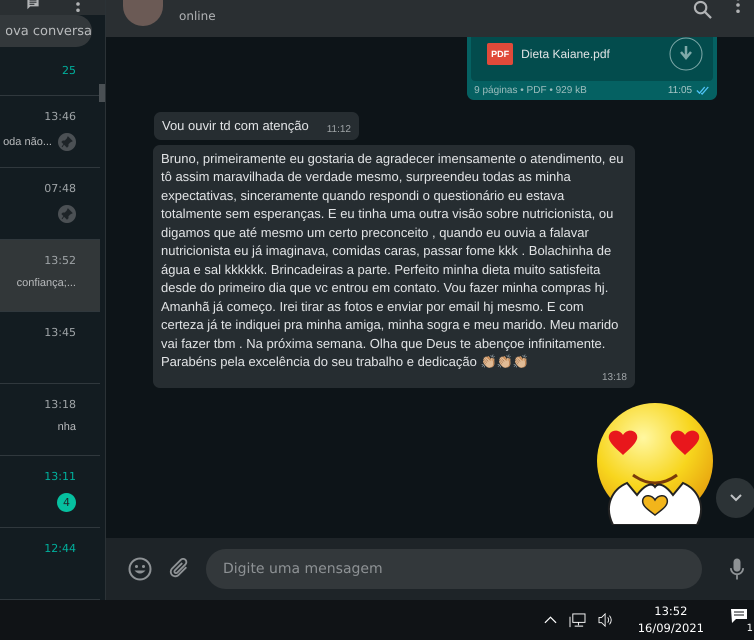  What do you see at coordinates (500, 54) in the screenshot?
I see `file-type-label: PDF` at bounding box center [500, 54].